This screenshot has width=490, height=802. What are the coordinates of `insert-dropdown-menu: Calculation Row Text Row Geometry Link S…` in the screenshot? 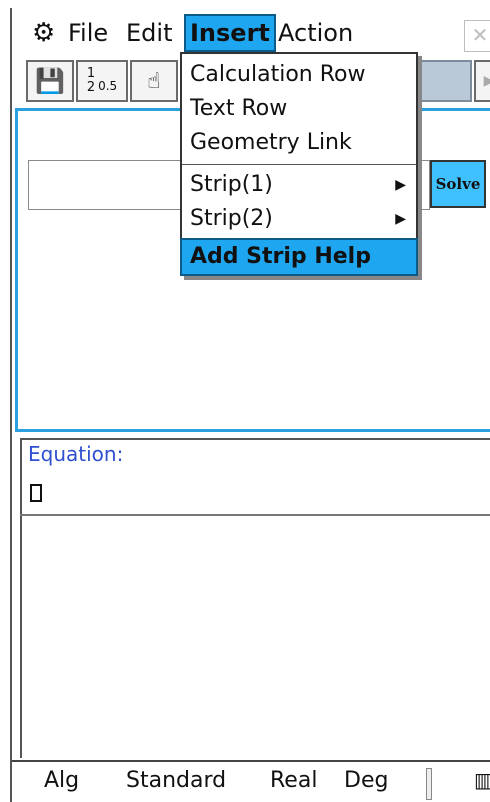 It's located at (299, 164).